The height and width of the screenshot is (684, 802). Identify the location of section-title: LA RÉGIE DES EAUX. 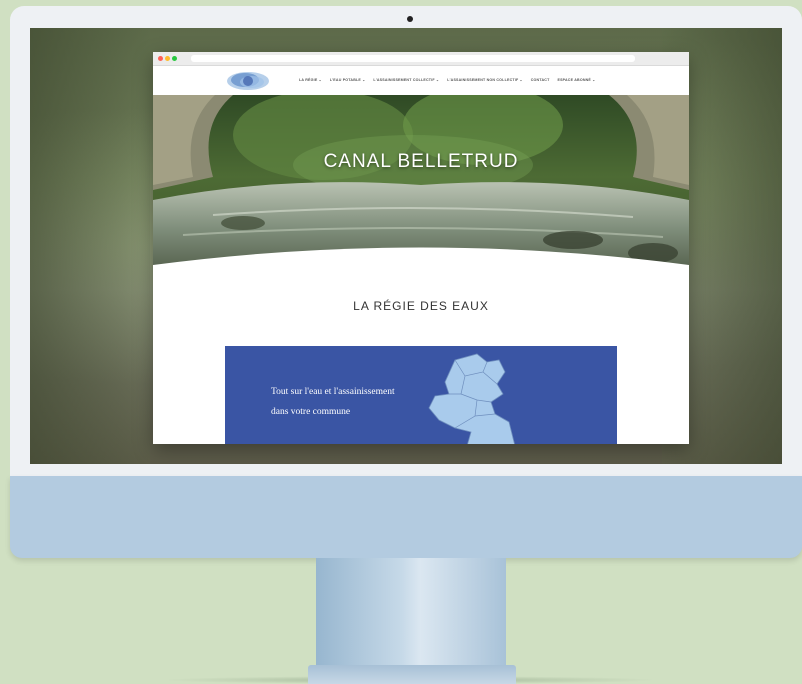
(421, 306).